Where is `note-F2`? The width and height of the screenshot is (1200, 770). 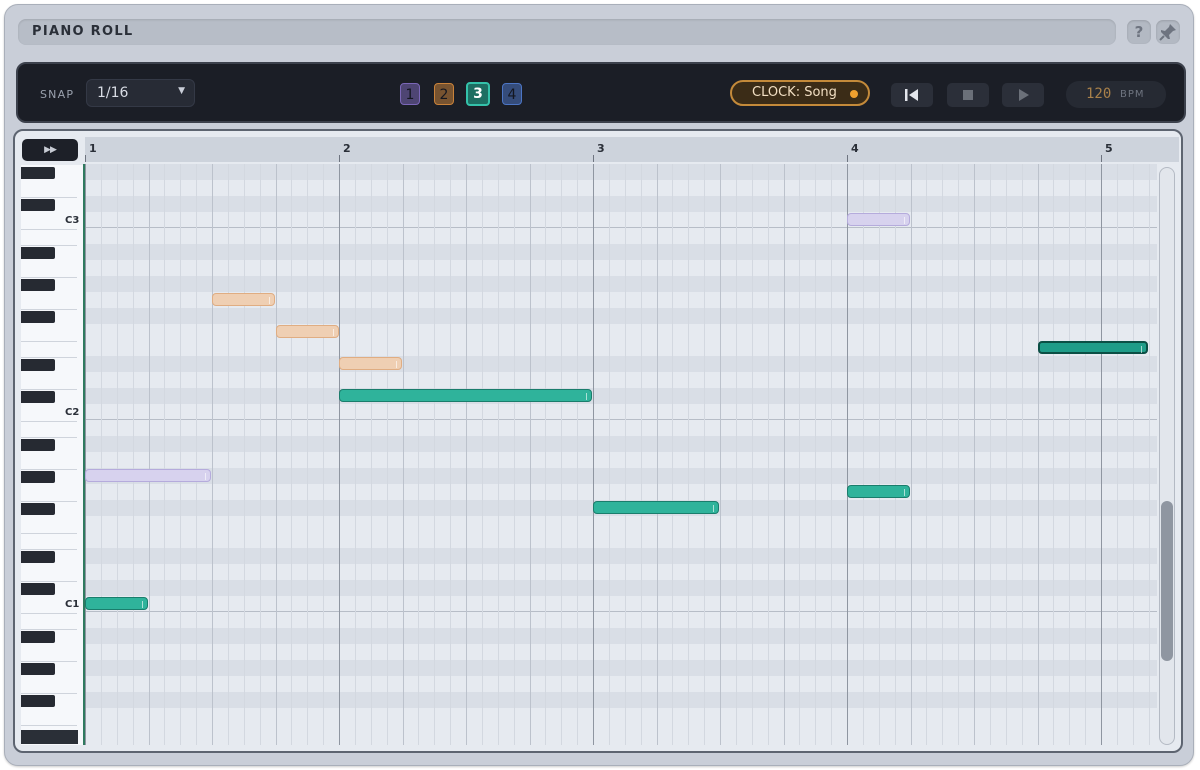
note-F2 is located at coordinates (307, 331).